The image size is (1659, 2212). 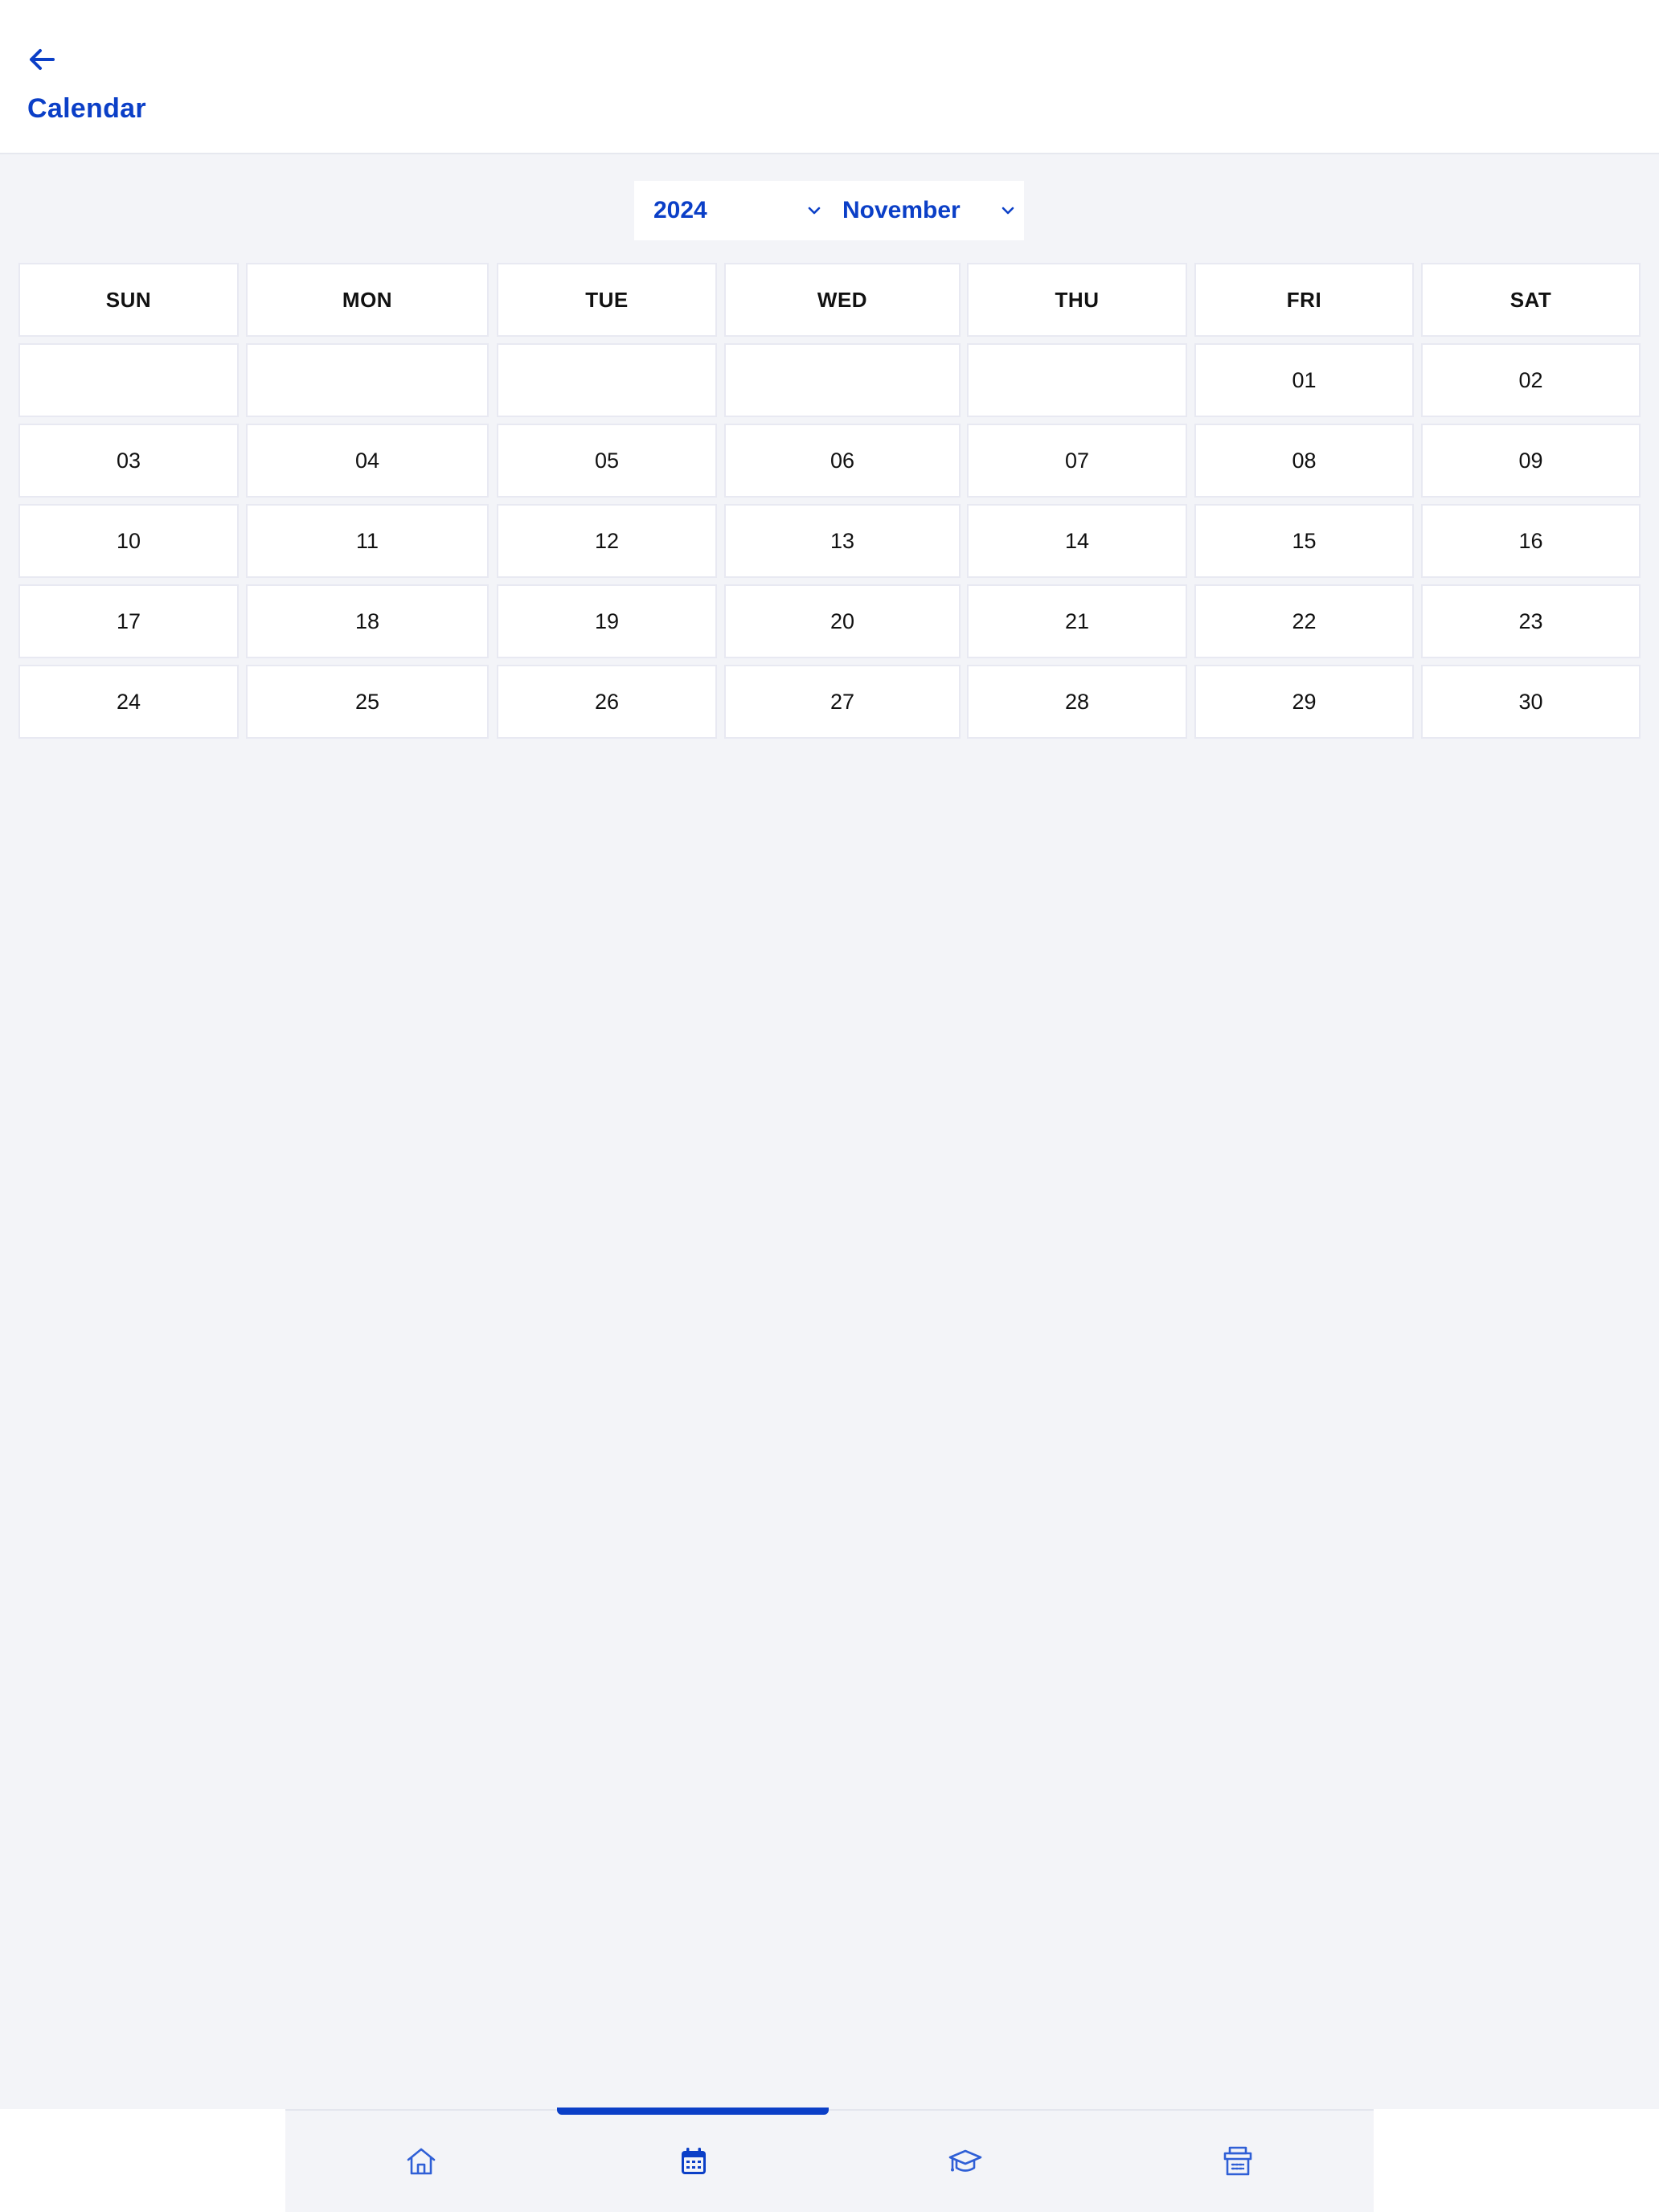 What do you see at coordinates (367, 702) in the screenshot?
I see `day-cell: 25` at bounding box center [367, 702].